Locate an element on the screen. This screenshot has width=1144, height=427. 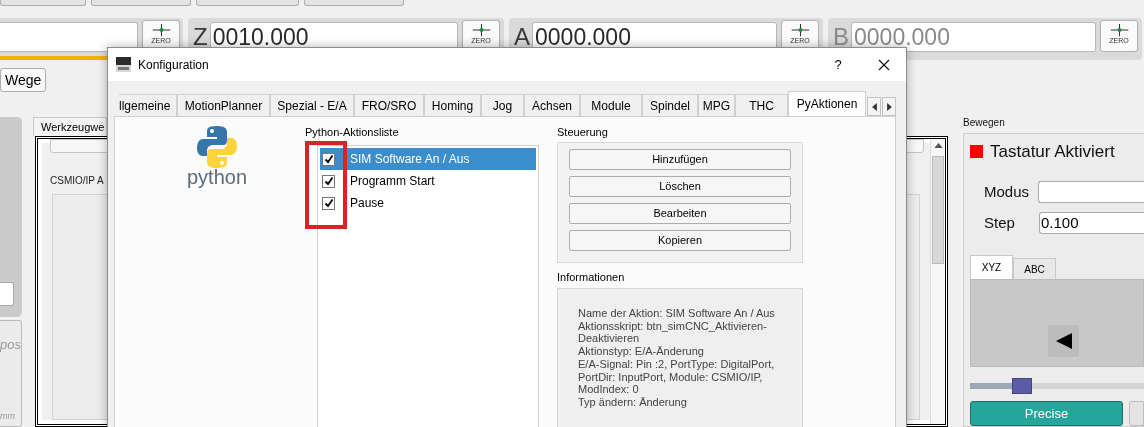
field-label: Modus is located at coordinates (1007, 192).